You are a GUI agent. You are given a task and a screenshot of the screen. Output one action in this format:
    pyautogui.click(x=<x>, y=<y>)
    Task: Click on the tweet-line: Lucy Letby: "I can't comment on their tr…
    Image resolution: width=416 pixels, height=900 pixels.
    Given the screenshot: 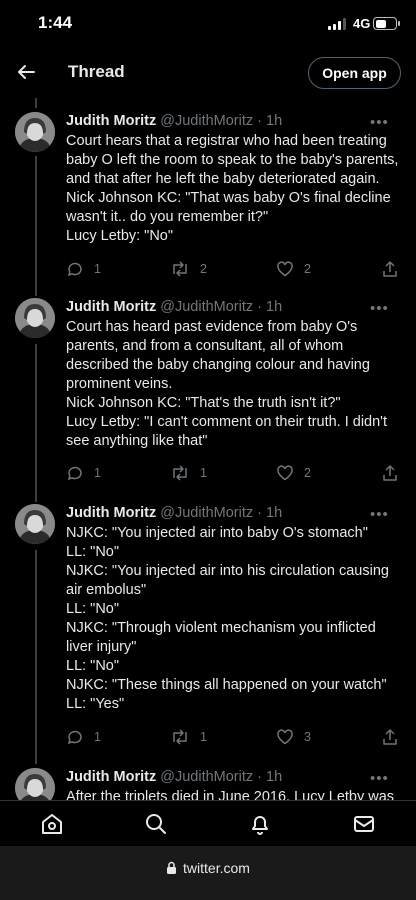 What is the action you would take?
    pyautogui.click(x=226, y=422)
    